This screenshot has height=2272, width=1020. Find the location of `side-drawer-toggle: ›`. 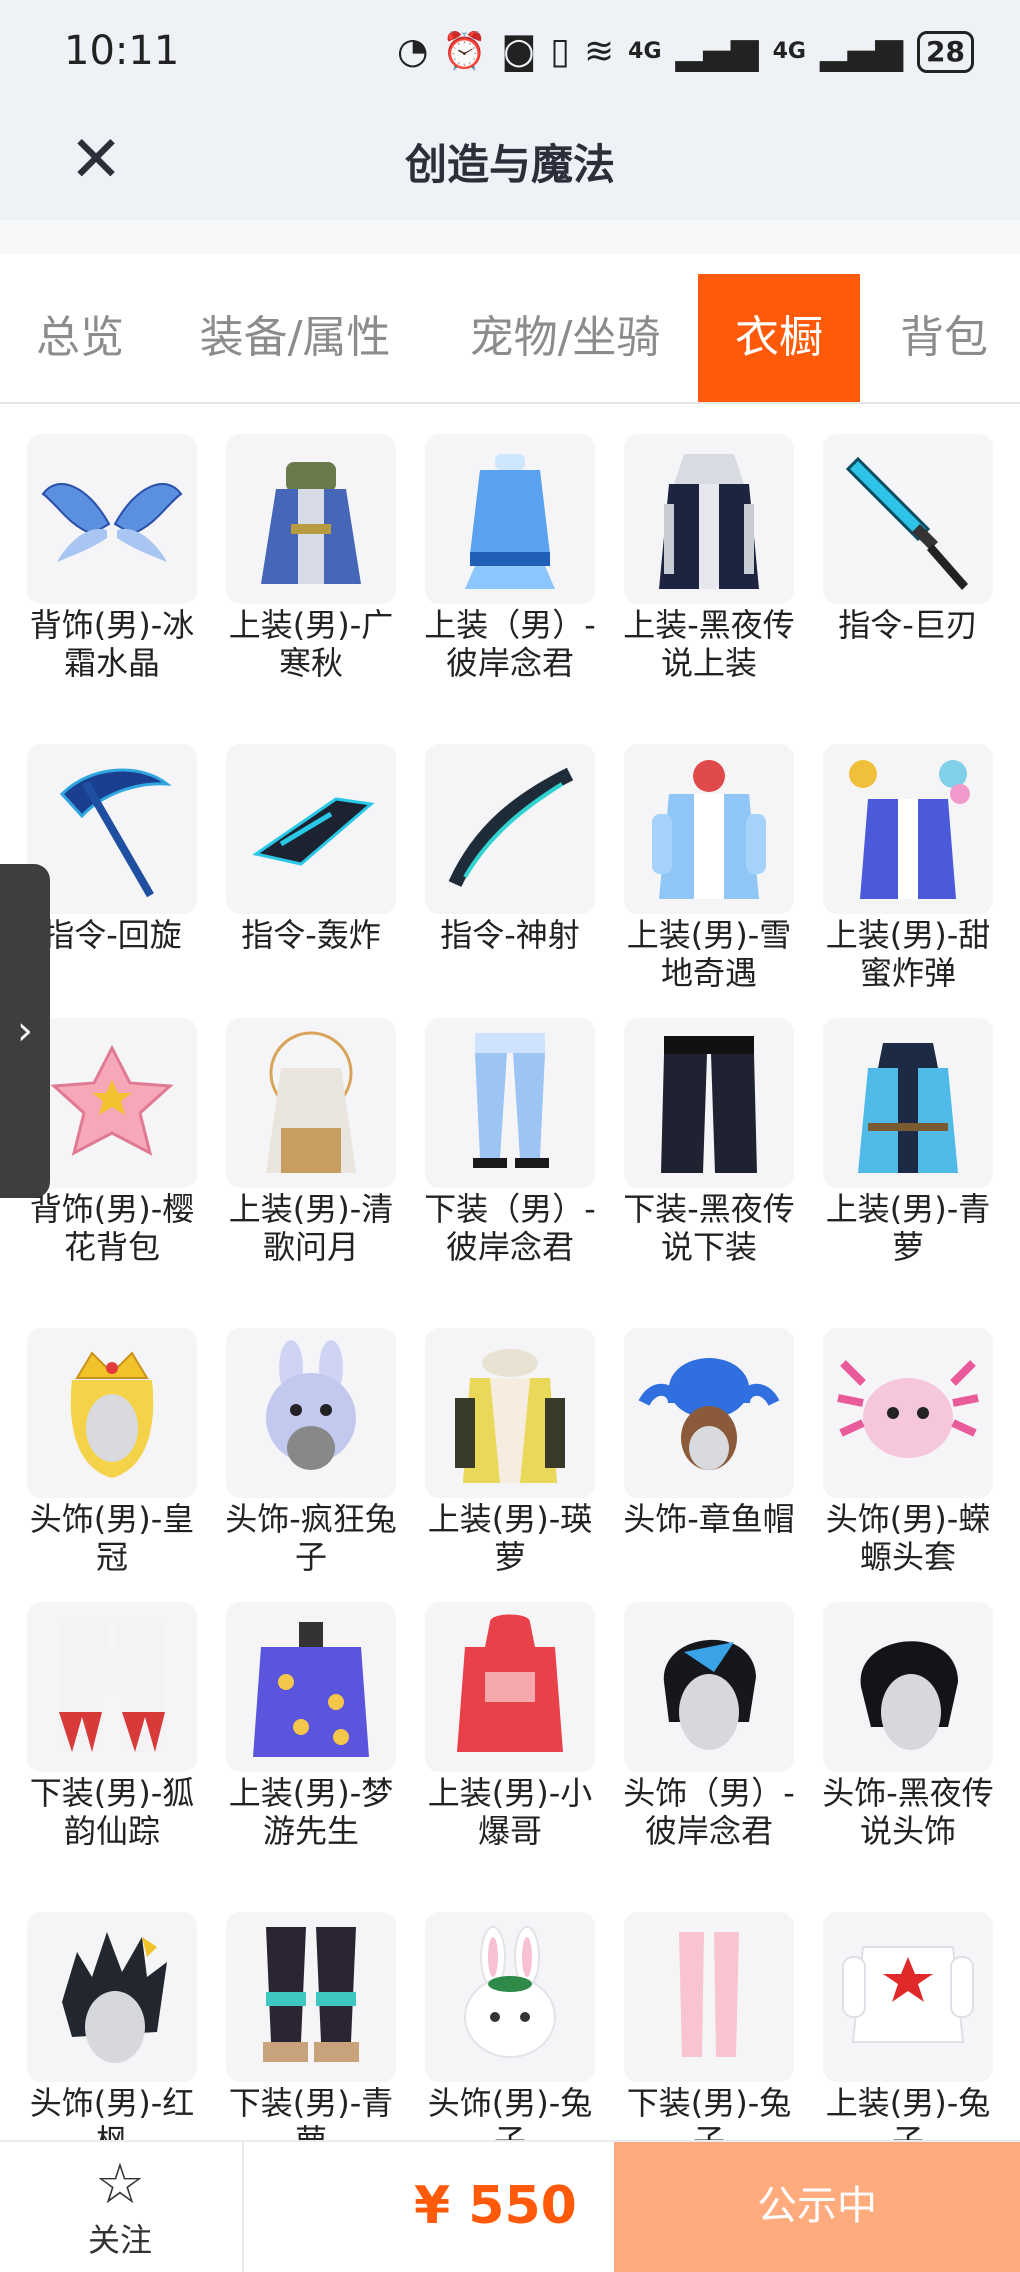

side-drawer-toggle: › is located at coordinates (25, 1031).